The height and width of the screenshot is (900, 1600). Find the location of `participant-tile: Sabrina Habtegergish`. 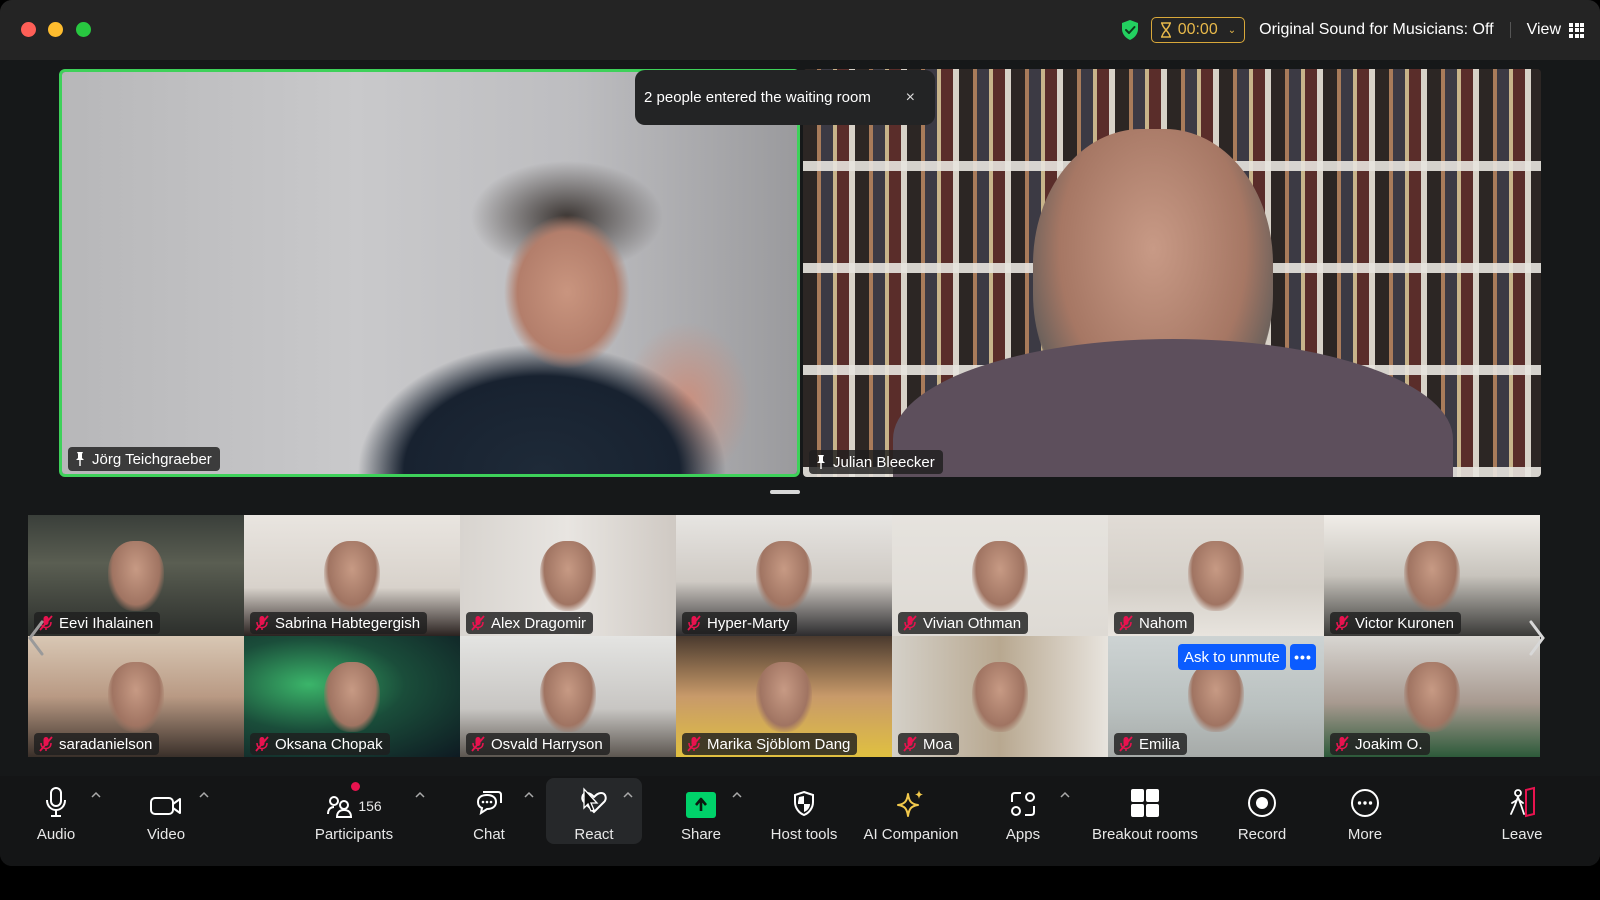

participant-tile: Sabrina Habtegergish is located at coordinates (352, 575).